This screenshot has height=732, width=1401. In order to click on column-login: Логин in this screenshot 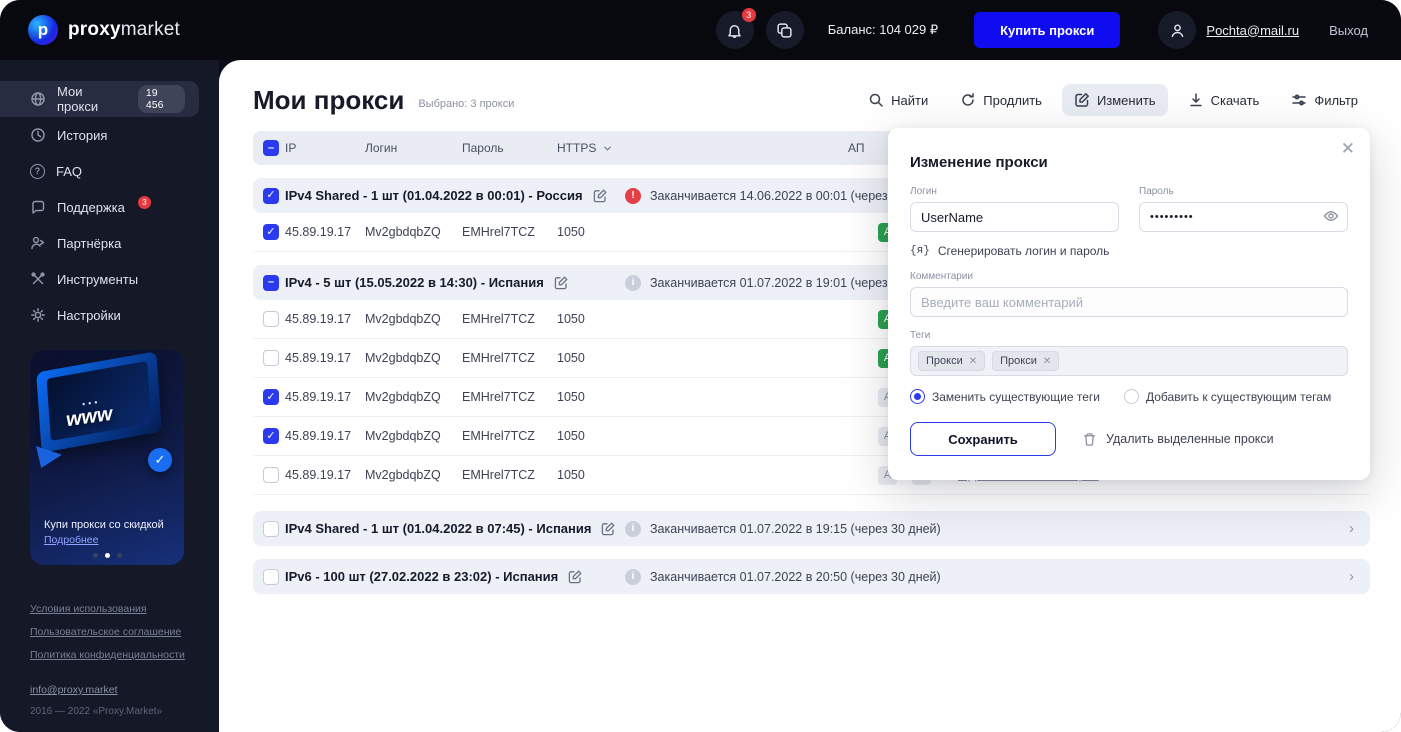, I will do `click(381, 148)`.